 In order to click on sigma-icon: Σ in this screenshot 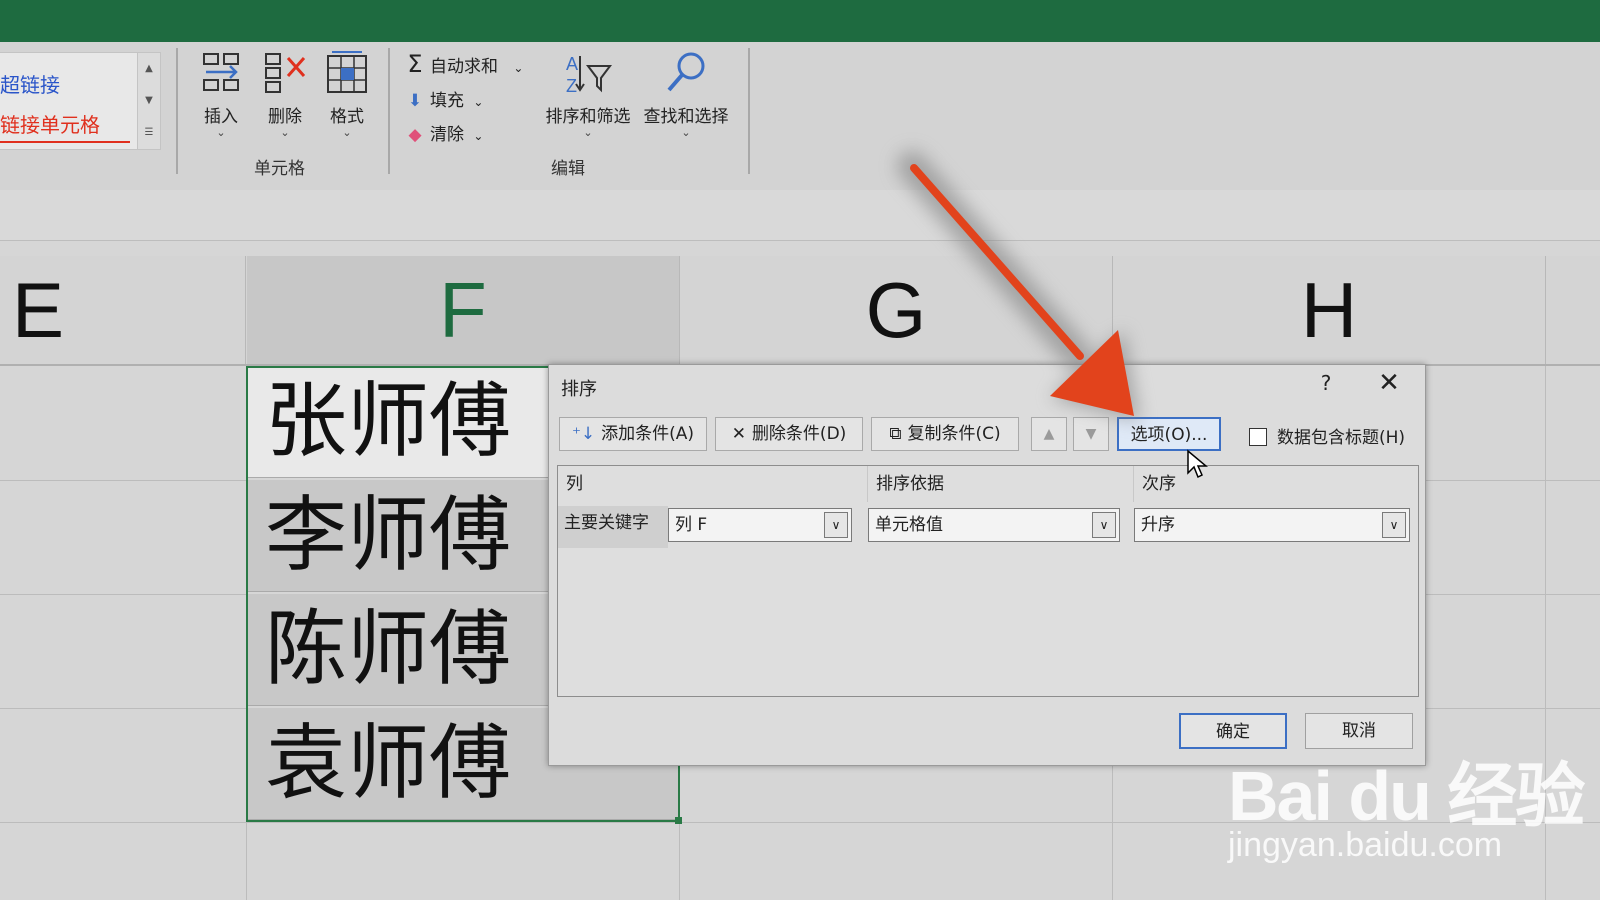, I will do `click(415, 64)`.